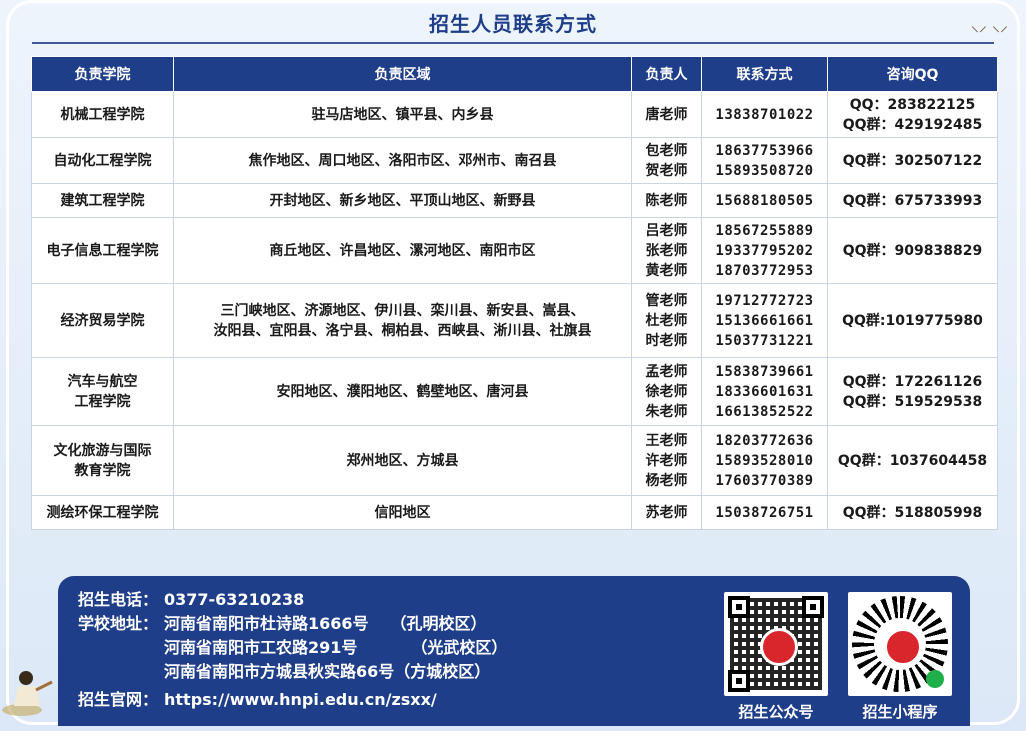 The height and width of the screenshot is (731, 1026). I want to click on college-line: 工程学院, so click(102, 401).